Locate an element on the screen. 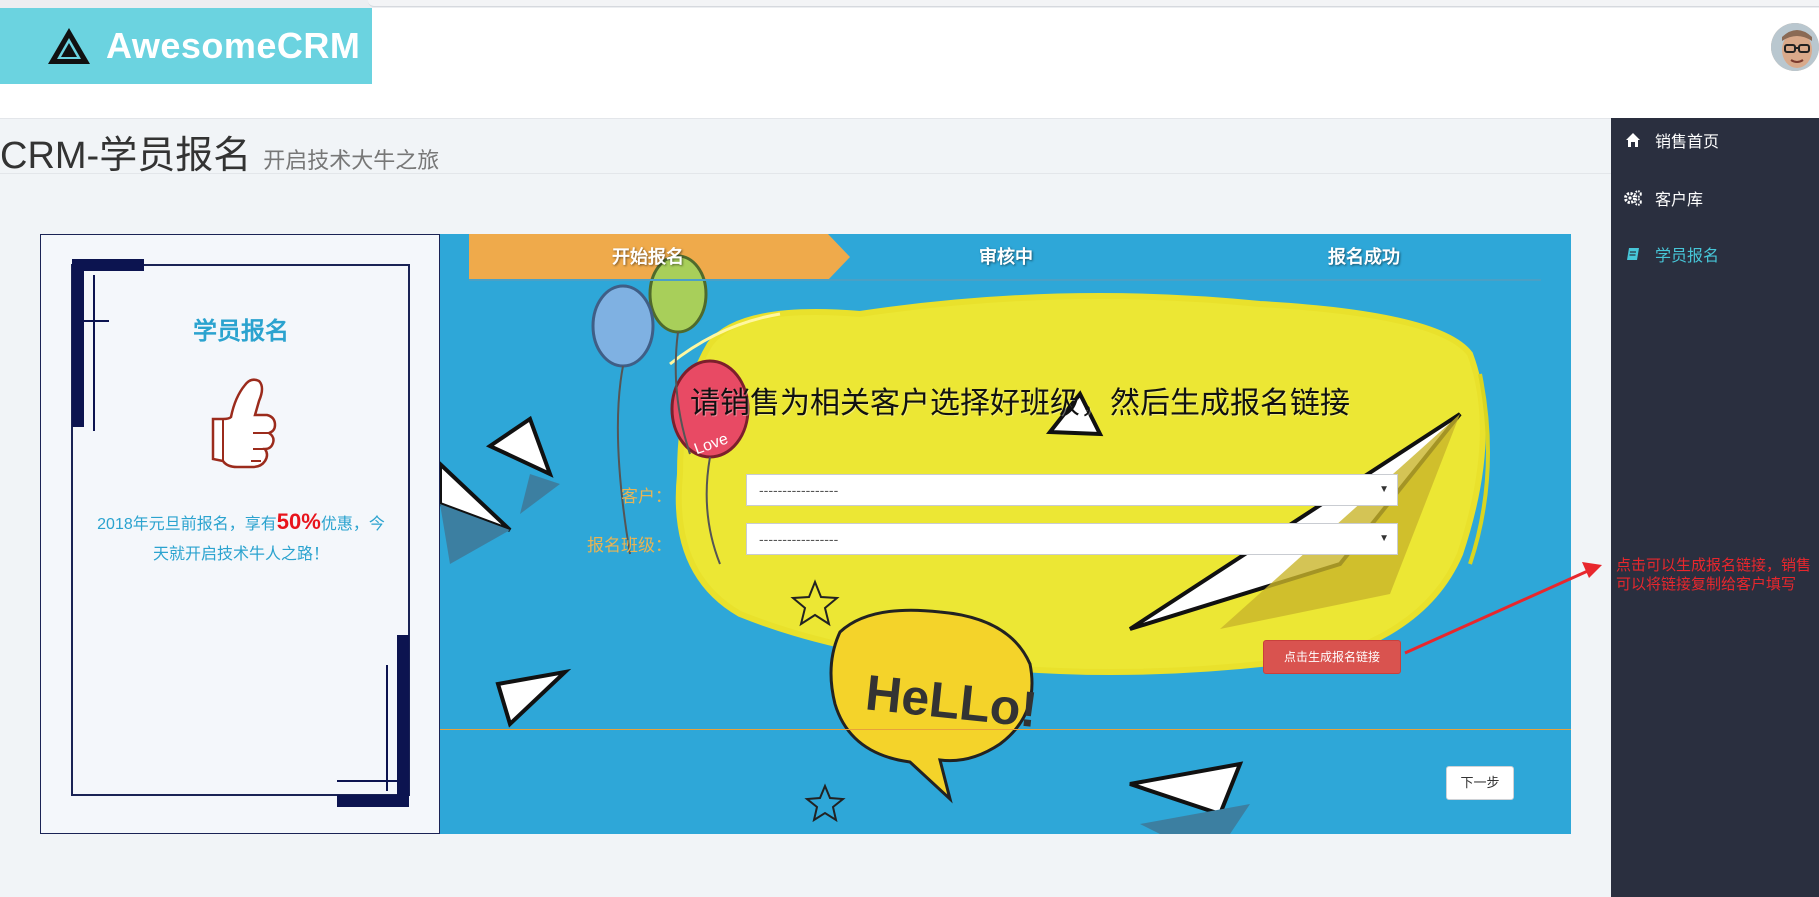 This screenshot has width=1819, height=897. promo-text: 2018年元旦前报名，享有50%优惠，今天就开启技术牛人之路！ is located at coordinates (241, 538).